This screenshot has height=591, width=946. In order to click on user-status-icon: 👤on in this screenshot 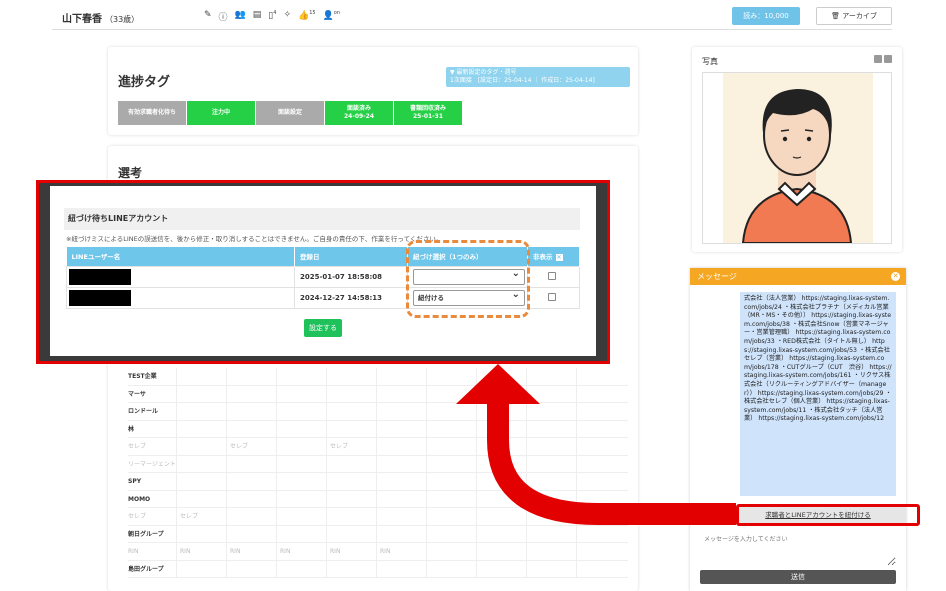, I will do `click(331, 16)`.